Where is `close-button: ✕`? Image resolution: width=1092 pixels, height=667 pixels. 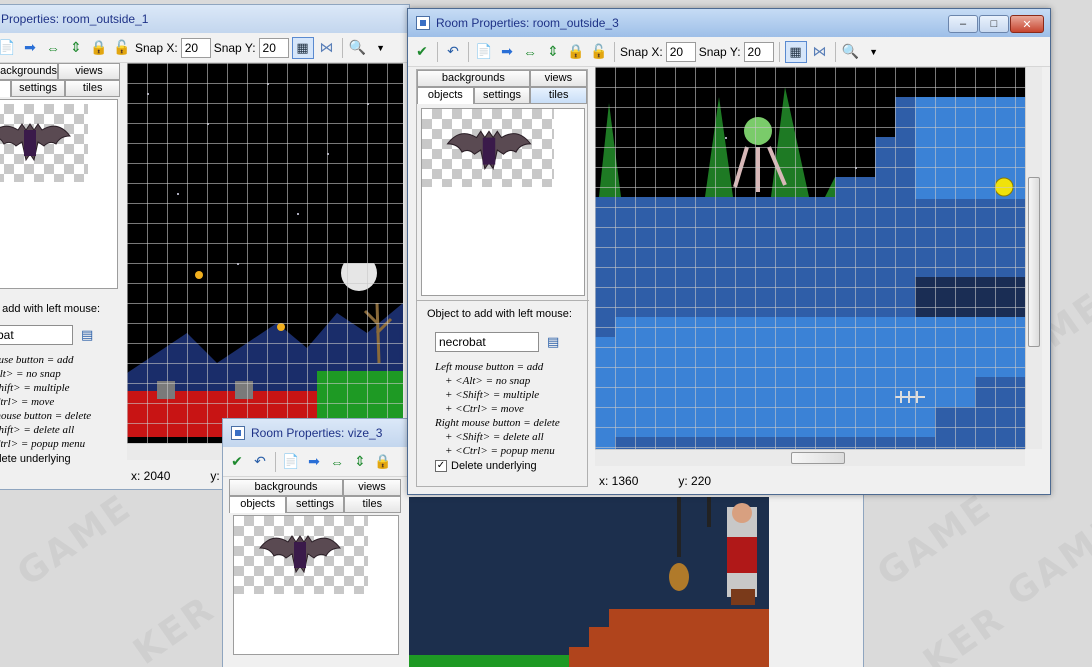
close-button: ✕ is located at coordinates (1027, 24).